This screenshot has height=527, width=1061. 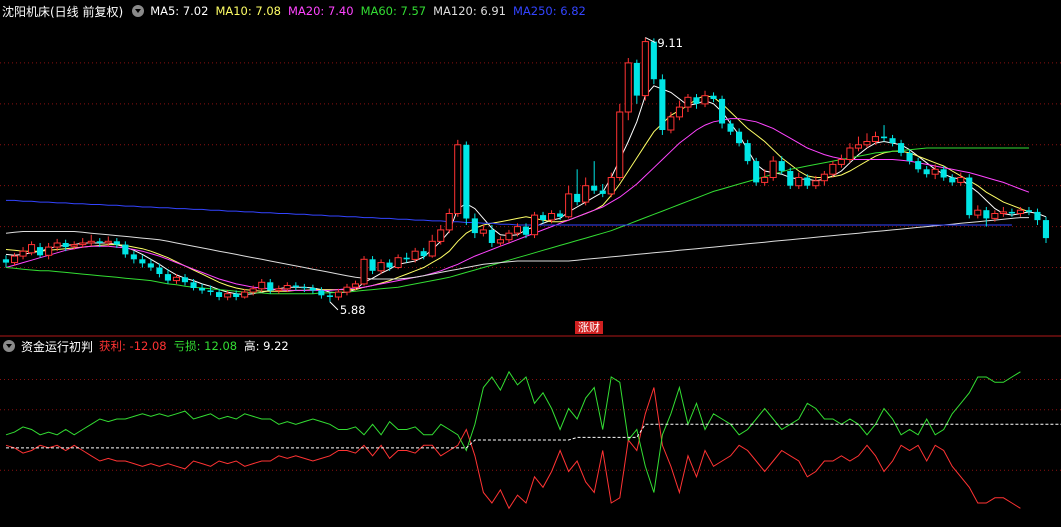 I want to click on low-price-label: 5.88, so click(x=352, y=309).